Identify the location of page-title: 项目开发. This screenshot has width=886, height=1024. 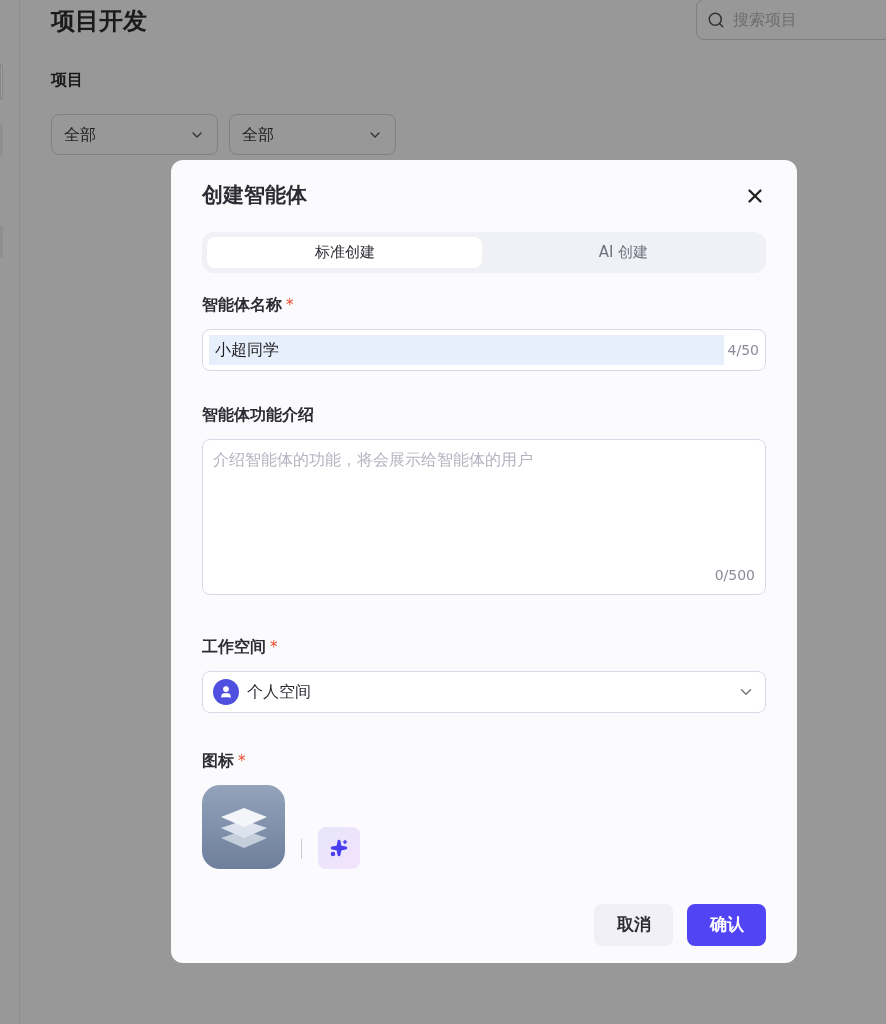
(99, 21).